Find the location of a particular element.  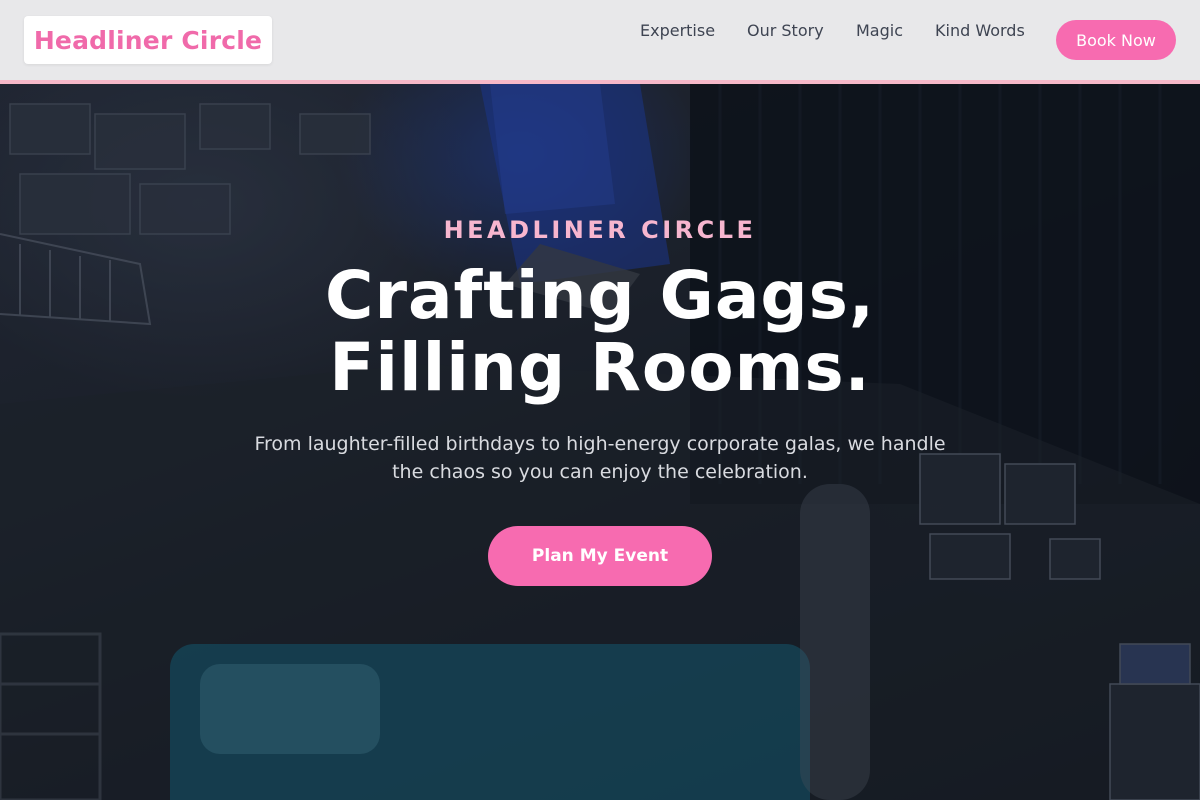

logo-text: Headliner Circle is located at coordinates (148, 40).